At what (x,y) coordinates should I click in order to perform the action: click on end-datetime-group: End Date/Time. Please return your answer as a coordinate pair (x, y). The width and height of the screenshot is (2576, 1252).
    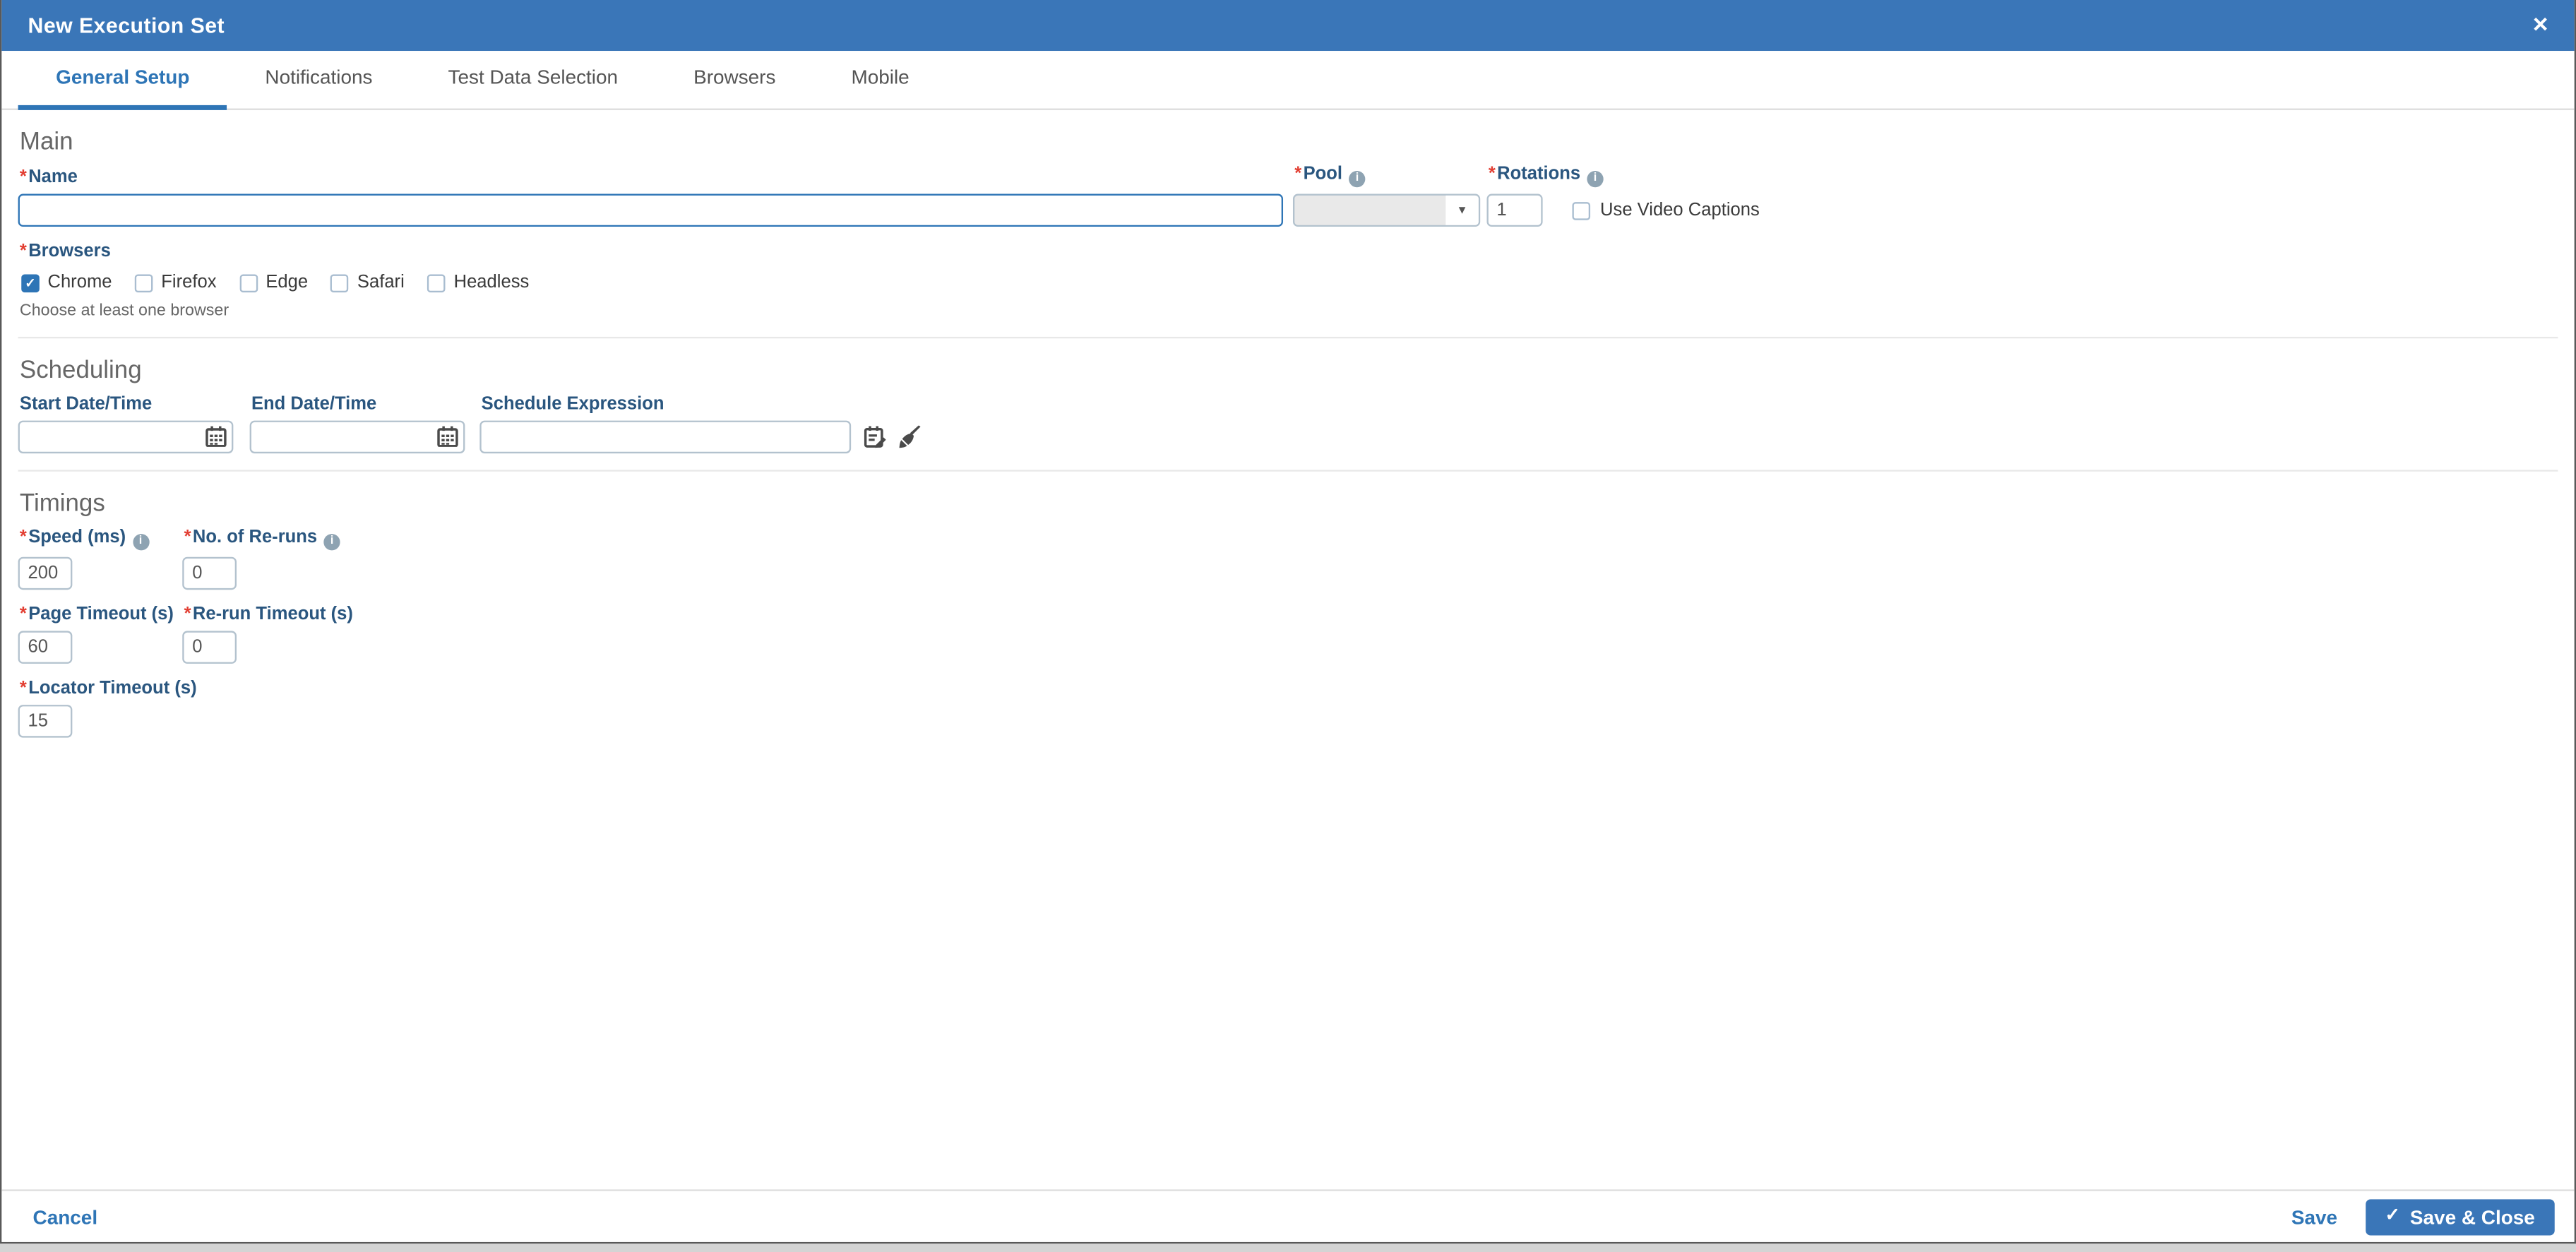
    Looking at the image, I should click on (357, 424).